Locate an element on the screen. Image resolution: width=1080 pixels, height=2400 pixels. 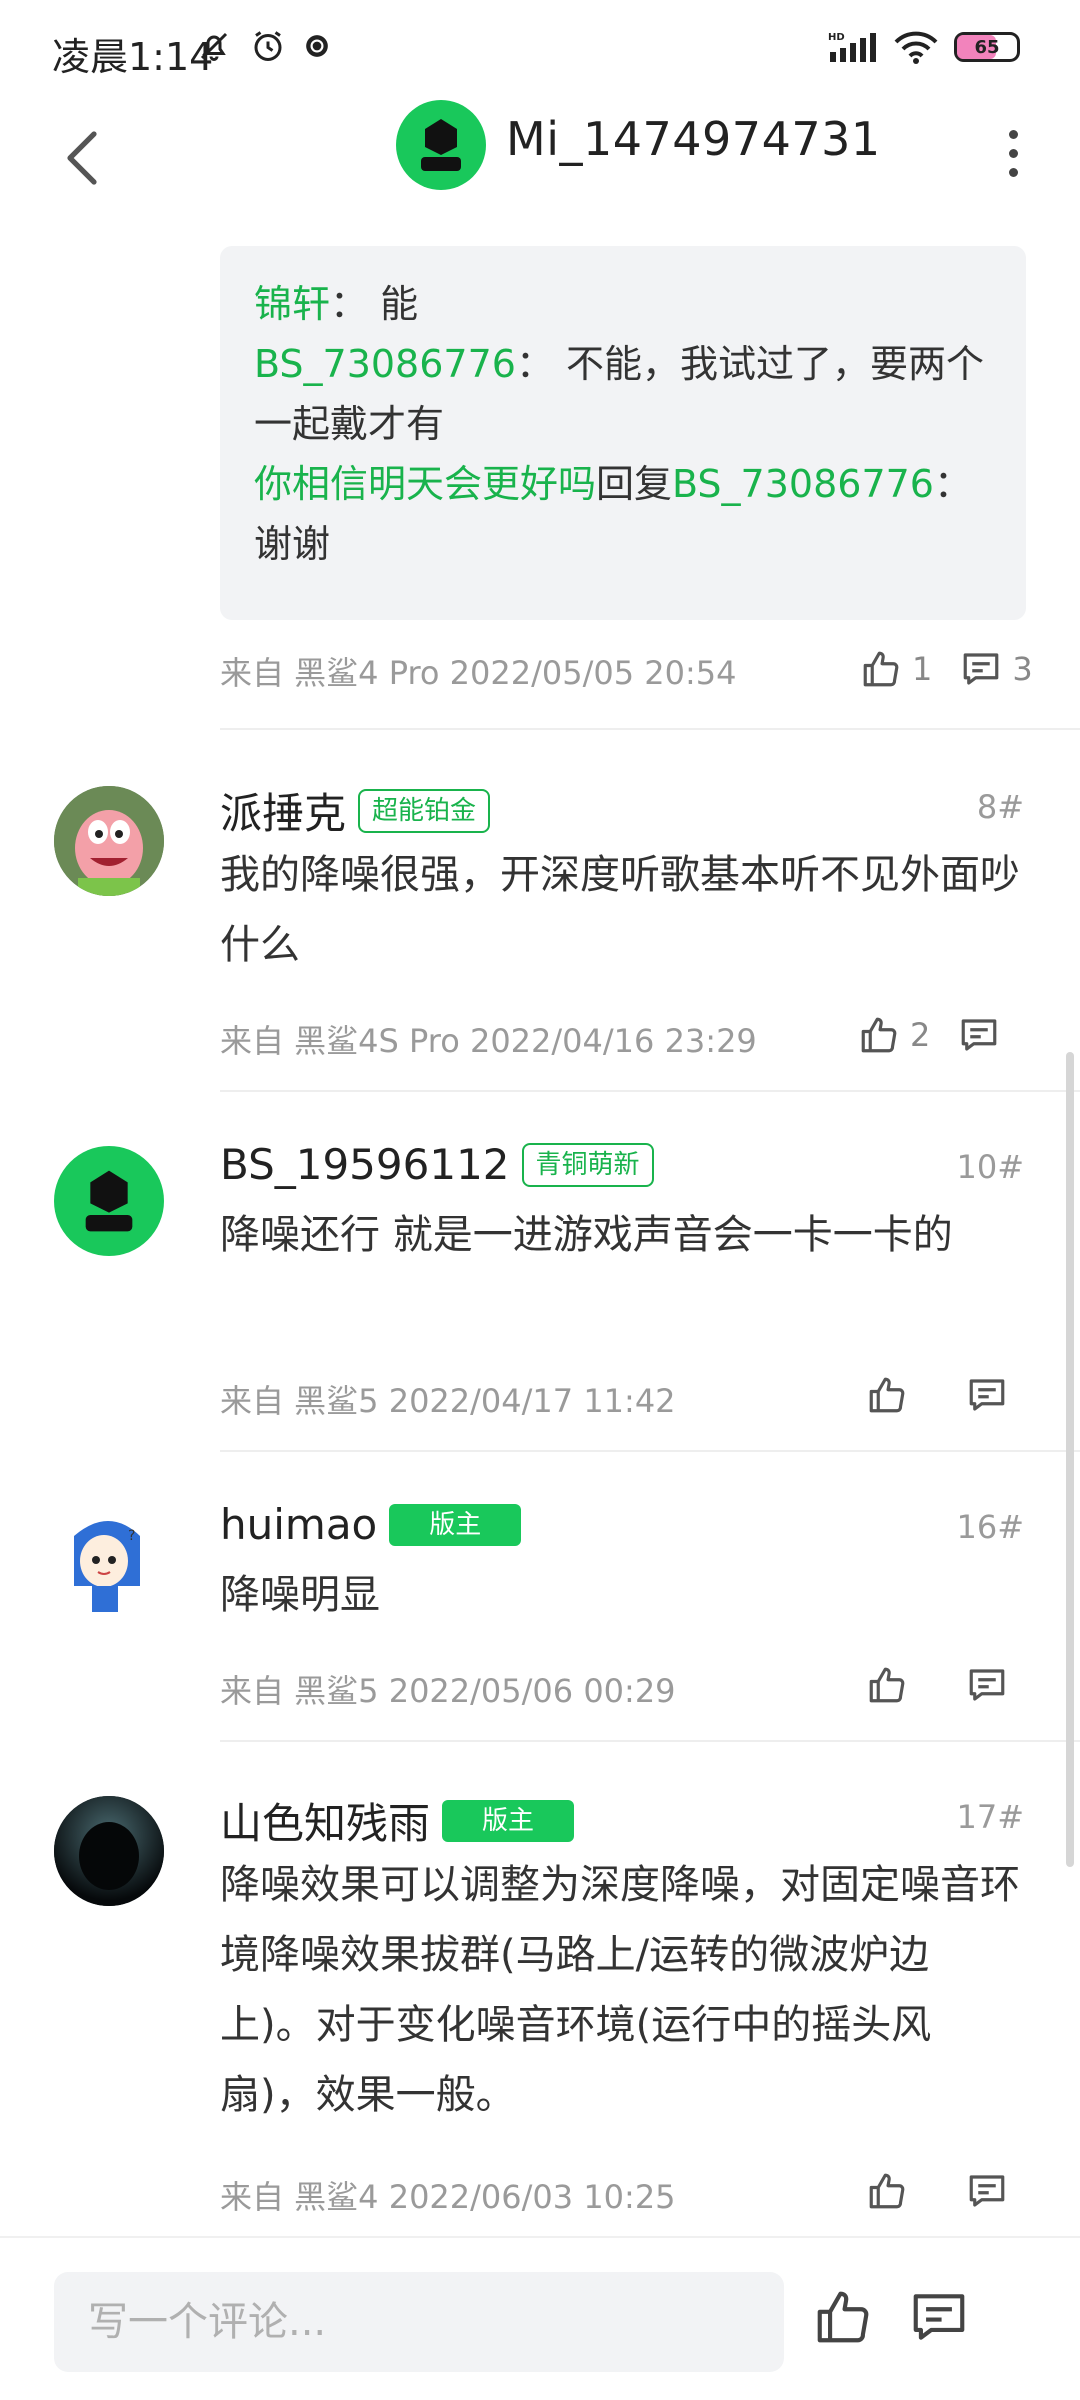
floor-number: 10# is located at coordinates (990, 1167).